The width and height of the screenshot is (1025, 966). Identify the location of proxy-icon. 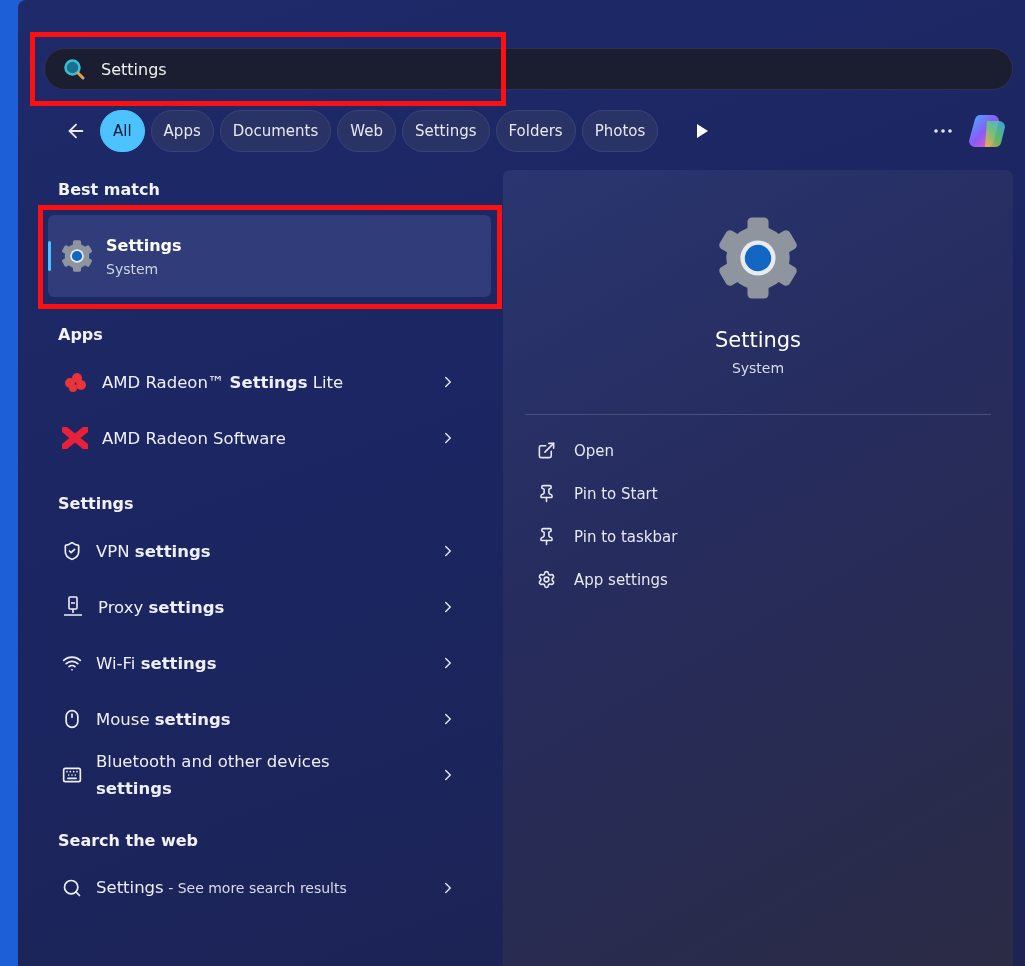
(73, 607).